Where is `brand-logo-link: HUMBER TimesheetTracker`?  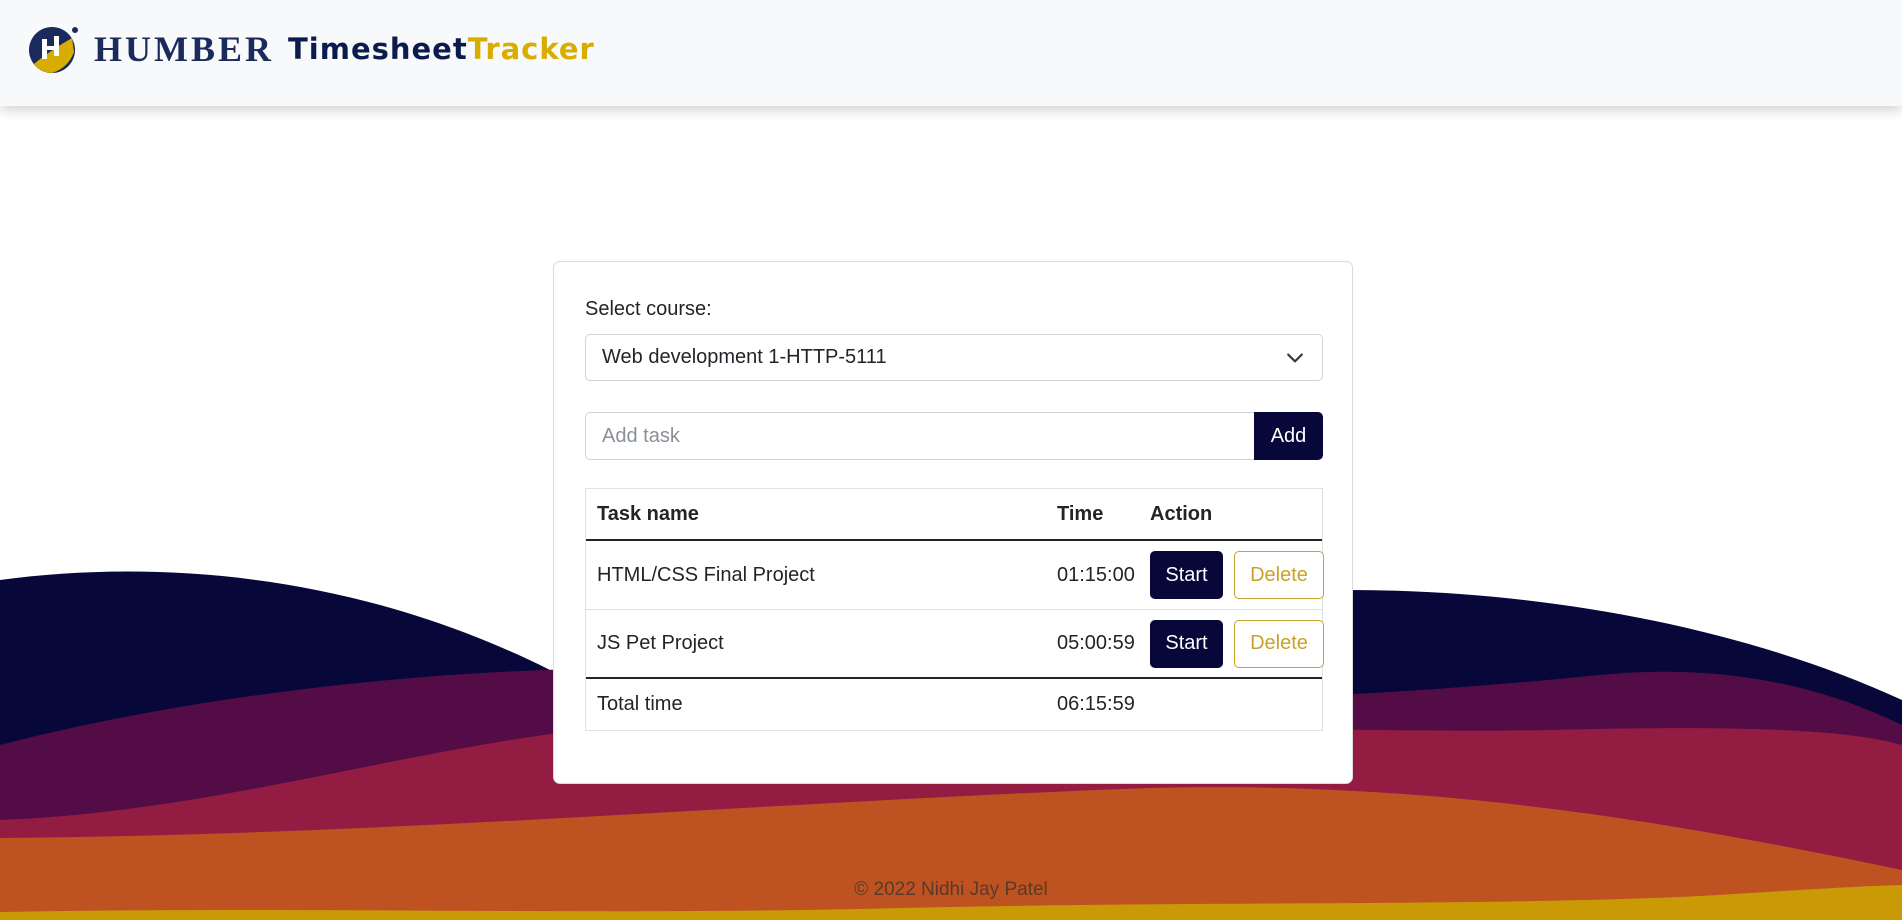
brand-logo-link: HUMBER TimesheetTracker is located at coordinates (311, 49).